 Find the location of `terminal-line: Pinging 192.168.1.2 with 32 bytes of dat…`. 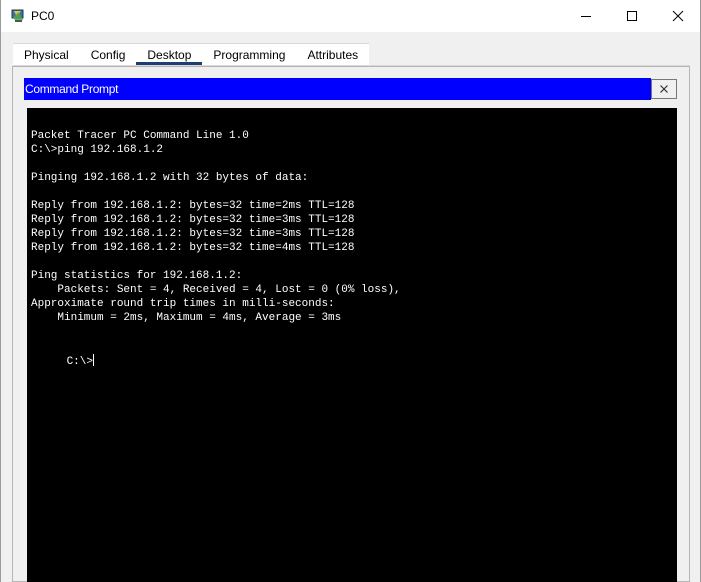

terminal-line: Pinging 192.168.1.2 with 32 bytes of dat… is located at coordinates (170, 178).